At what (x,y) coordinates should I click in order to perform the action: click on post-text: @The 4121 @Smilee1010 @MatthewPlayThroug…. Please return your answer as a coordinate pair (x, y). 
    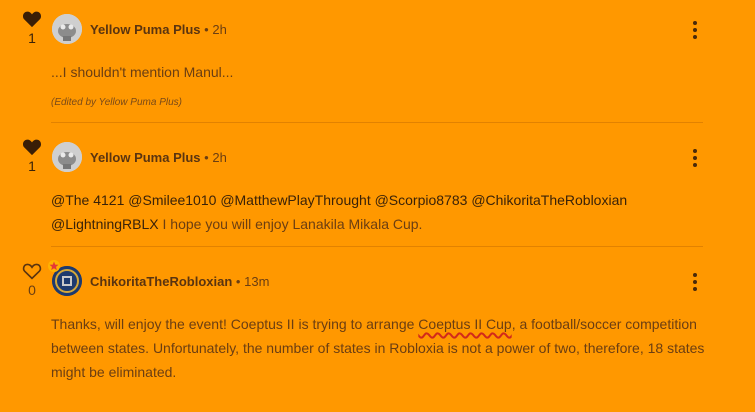
    Looking at the image, I should click on (381, 212).